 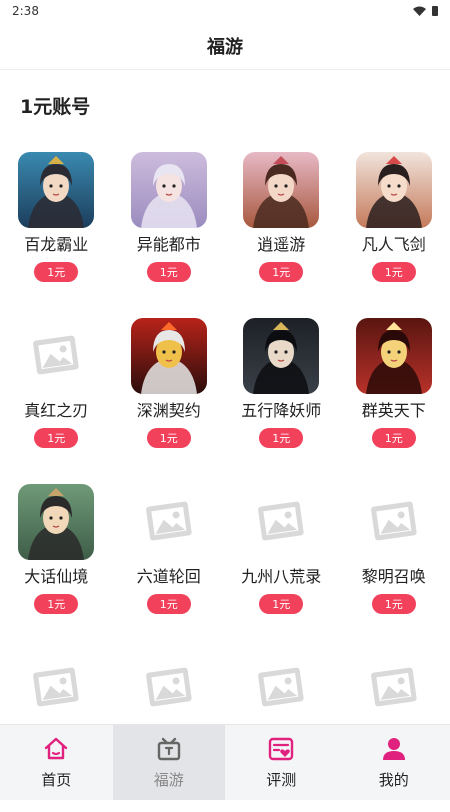 I want to click on status-bar: 2:38, so click(x=225, y=11).